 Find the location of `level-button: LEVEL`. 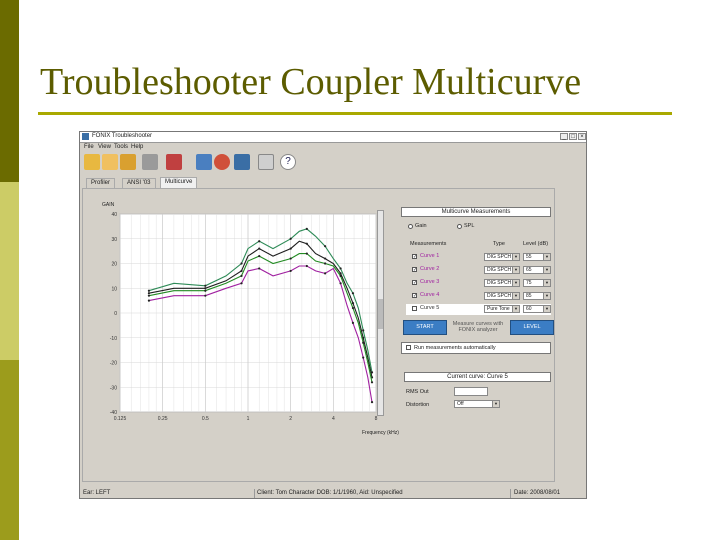

level-button: LEVEL is located at coordinates (532, 327).